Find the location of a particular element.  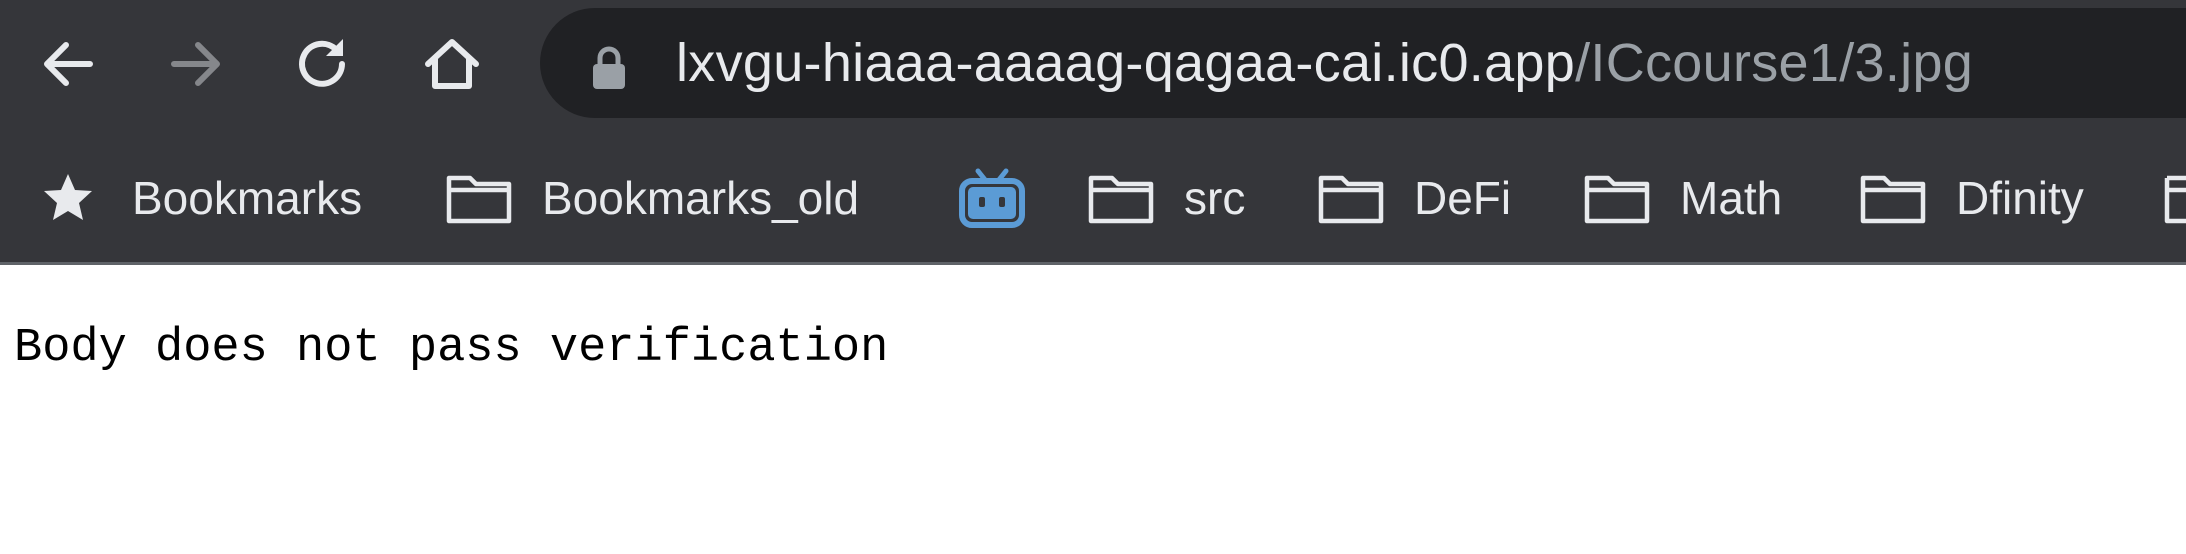

arrow-right-icon is located at coordinates (195, 64).